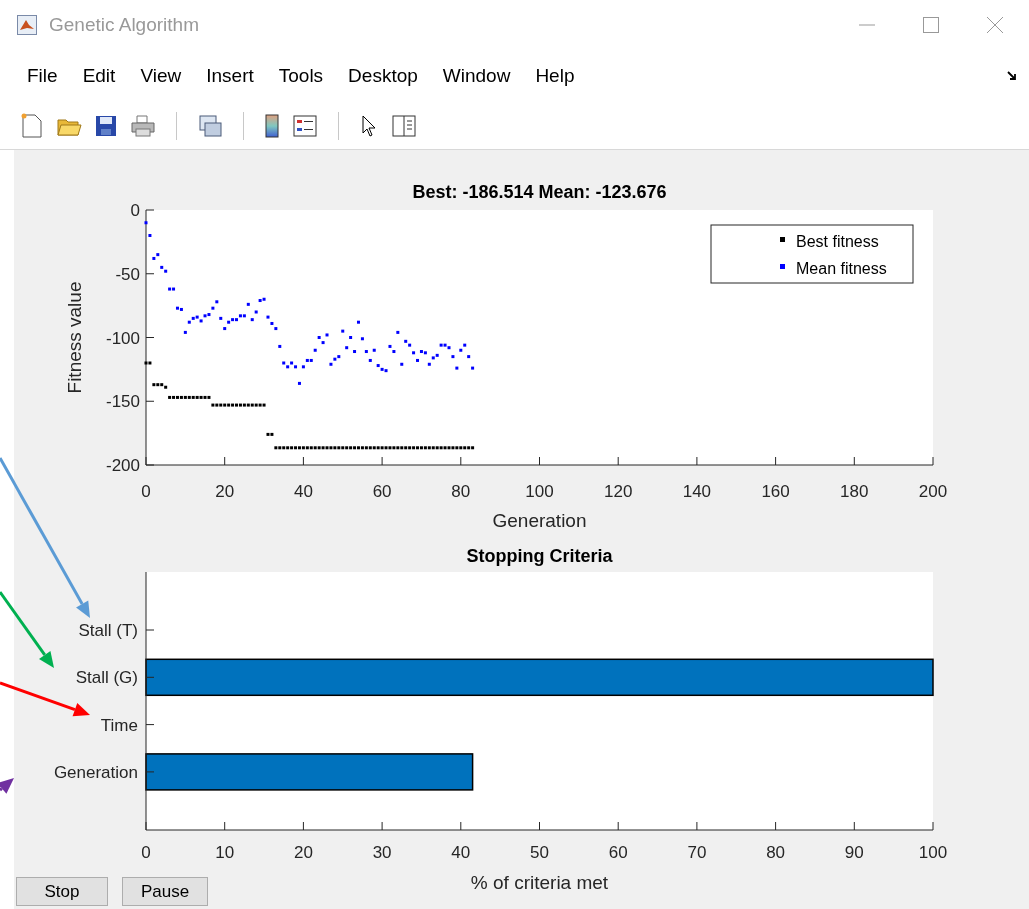  Describe the element at coordinates (775, 491) in the screenshot. I see `x-tick-label: 160` at that location.